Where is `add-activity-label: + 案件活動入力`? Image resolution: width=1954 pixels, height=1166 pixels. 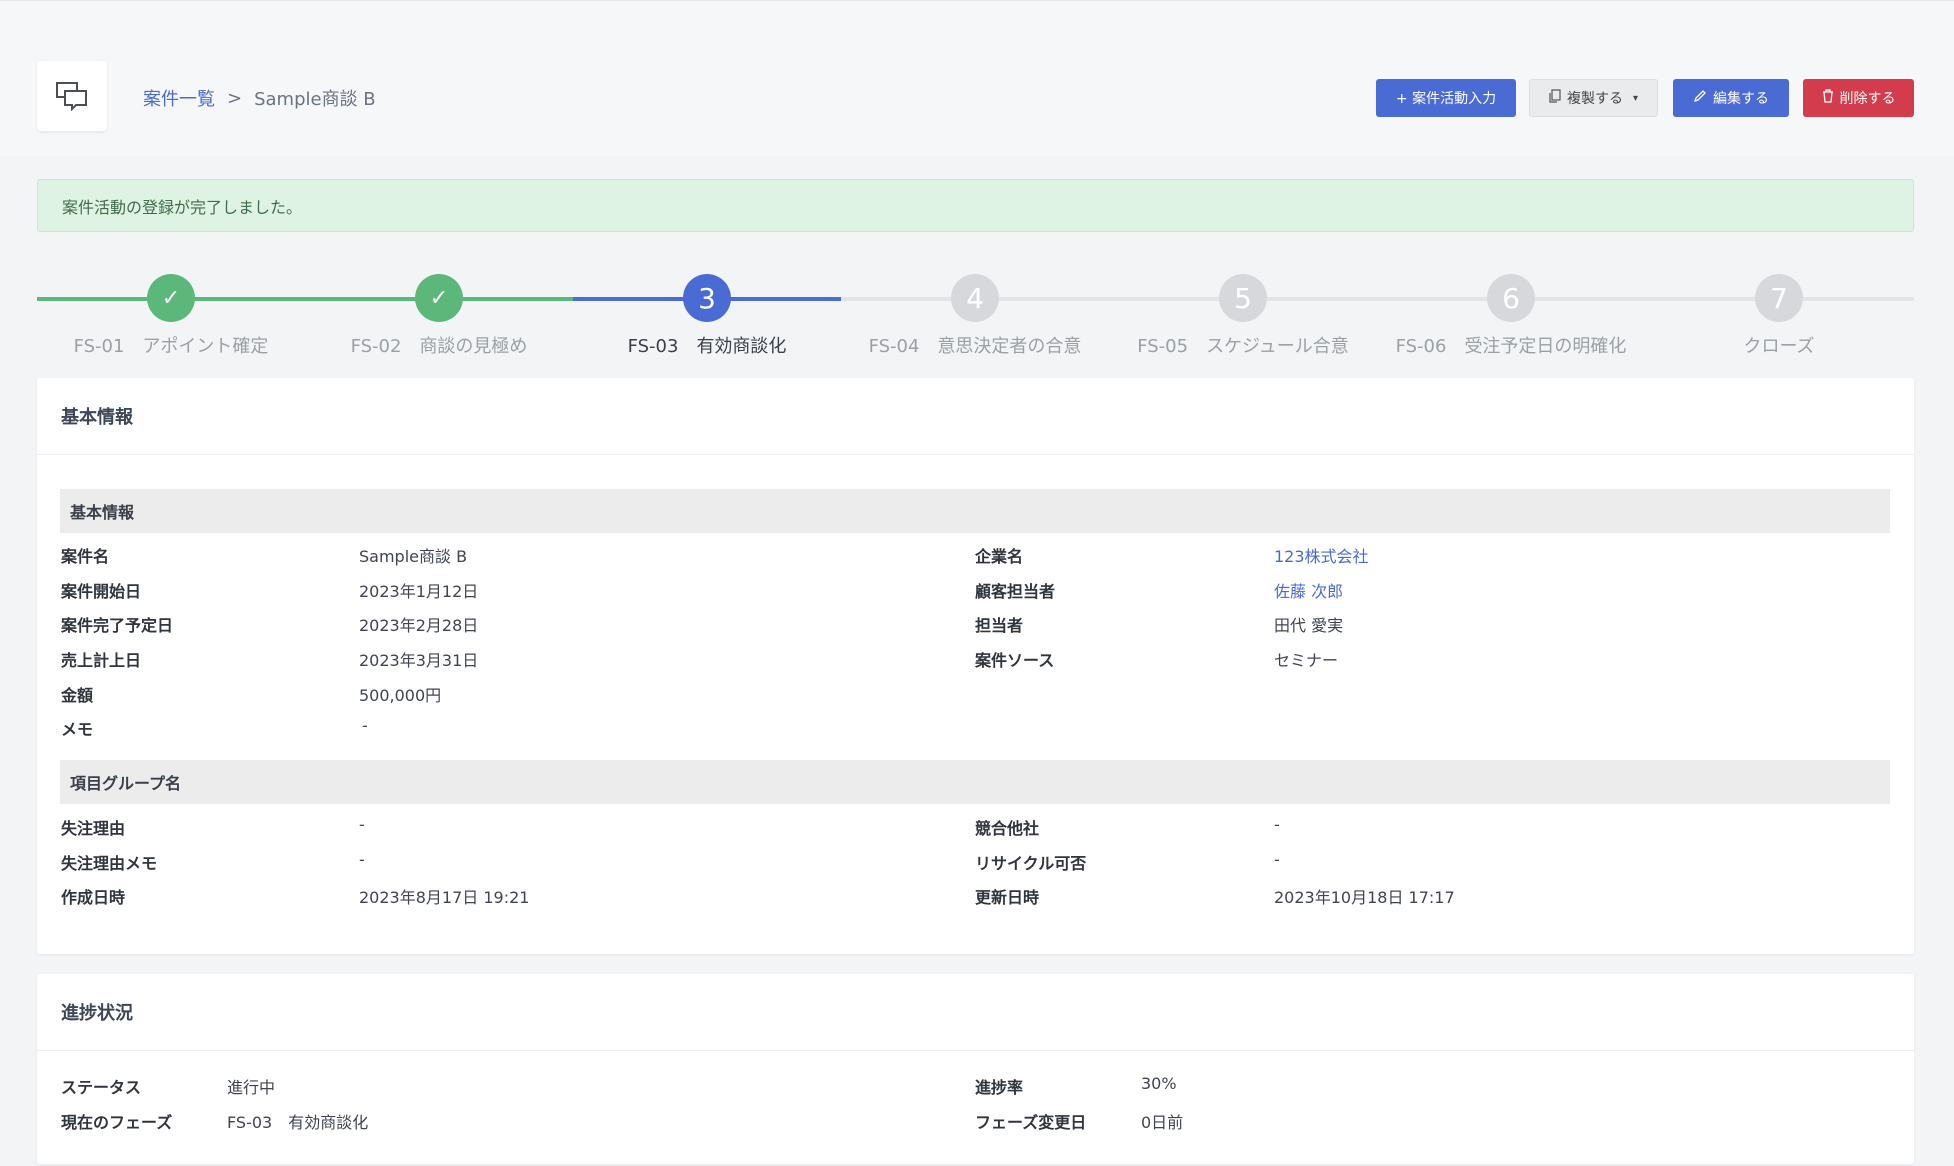
add-activity-label: + 案件活動入力 is located at coordinates (1446, 99).